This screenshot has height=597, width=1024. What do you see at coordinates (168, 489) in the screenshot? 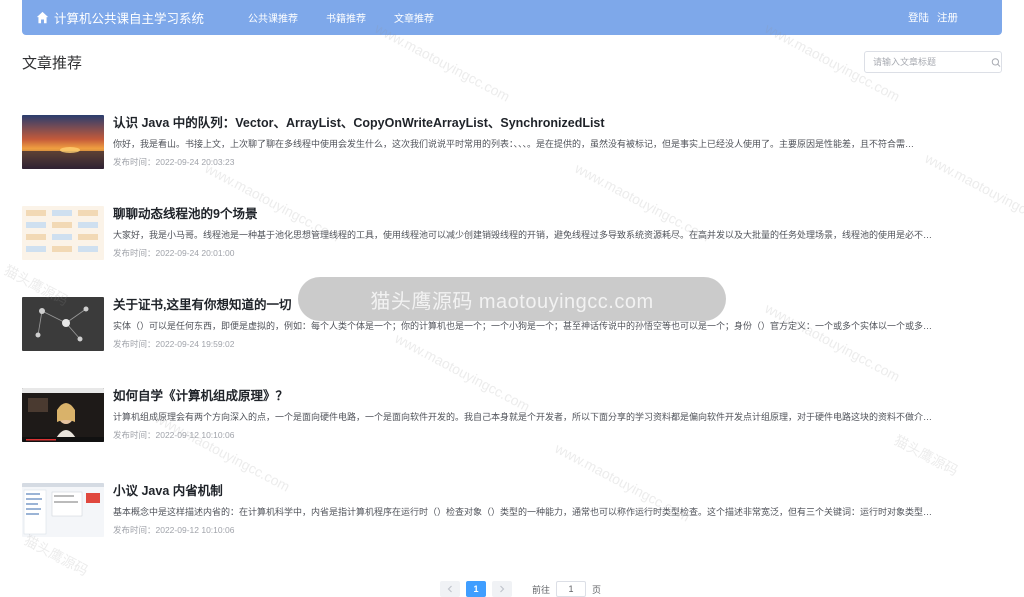
I see `article-title: 小议 Java 内省机制` at bounding box center [168, 489].